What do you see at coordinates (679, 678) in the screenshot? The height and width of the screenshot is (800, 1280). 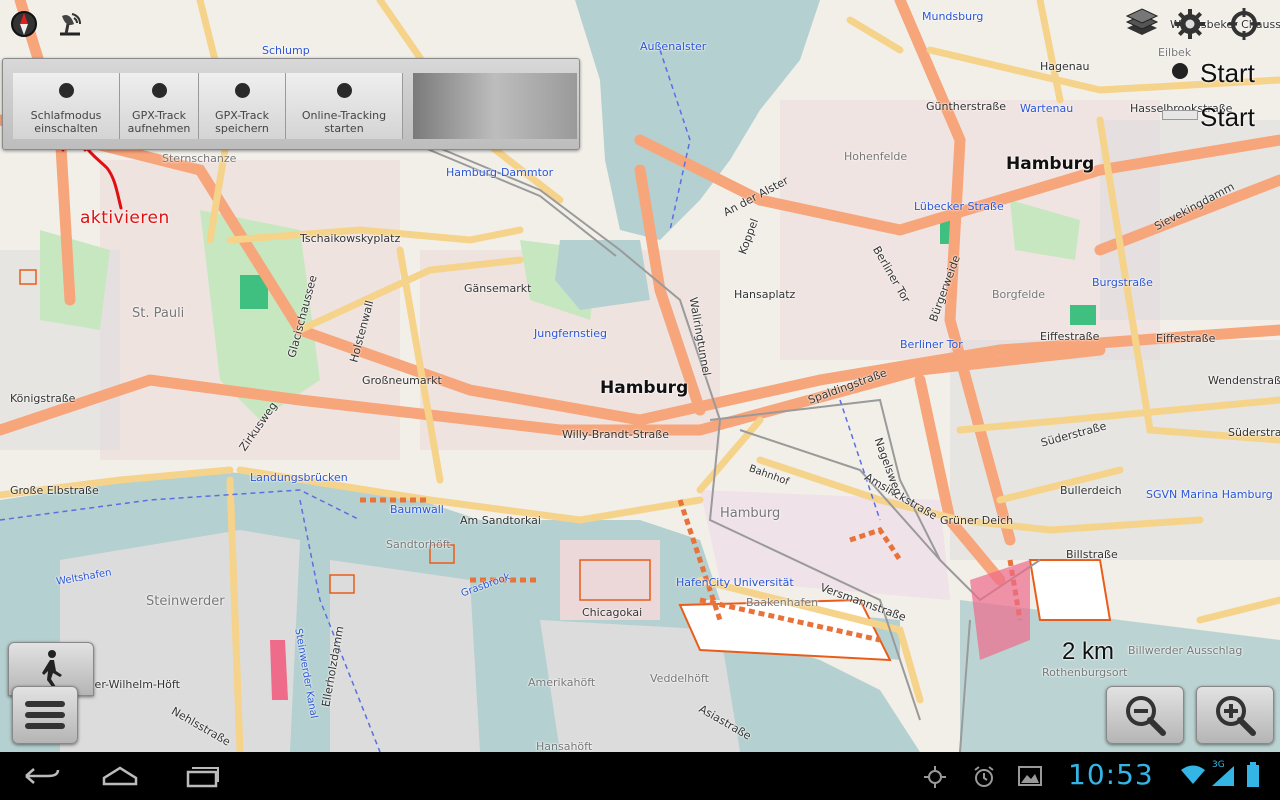 I see `map-label: Veddelhöft` at bounding box center [679, 678].